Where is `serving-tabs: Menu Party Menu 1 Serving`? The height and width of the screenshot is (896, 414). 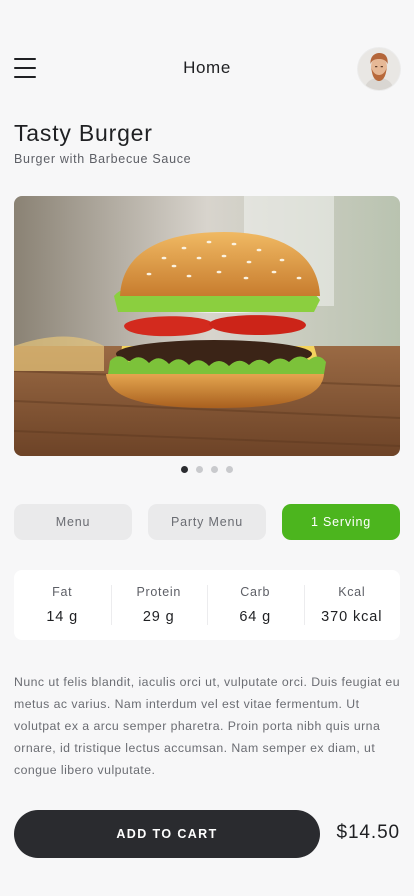 serving-tabs: Menu Party Menu 1 Serving is located at coordinates (207, 522).